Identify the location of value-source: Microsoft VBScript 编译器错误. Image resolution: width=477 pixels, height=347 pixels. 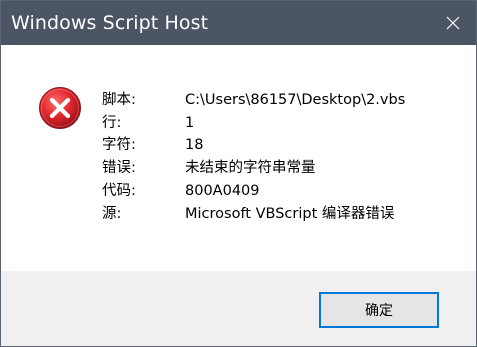
(290, 213).